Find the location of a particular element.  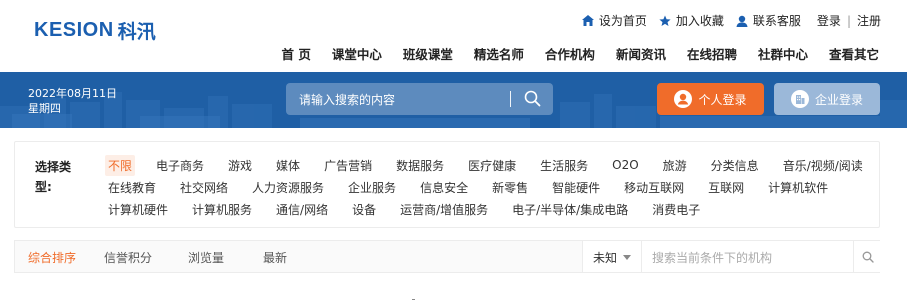

status-select: 未知 is located at coordinates (612, 257).